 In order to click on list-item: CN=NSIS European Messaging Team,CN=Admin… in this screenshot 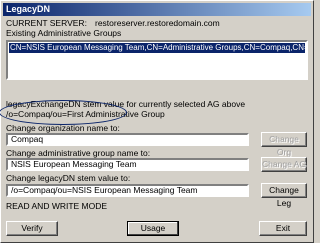, I will do `click(157, 48)`.